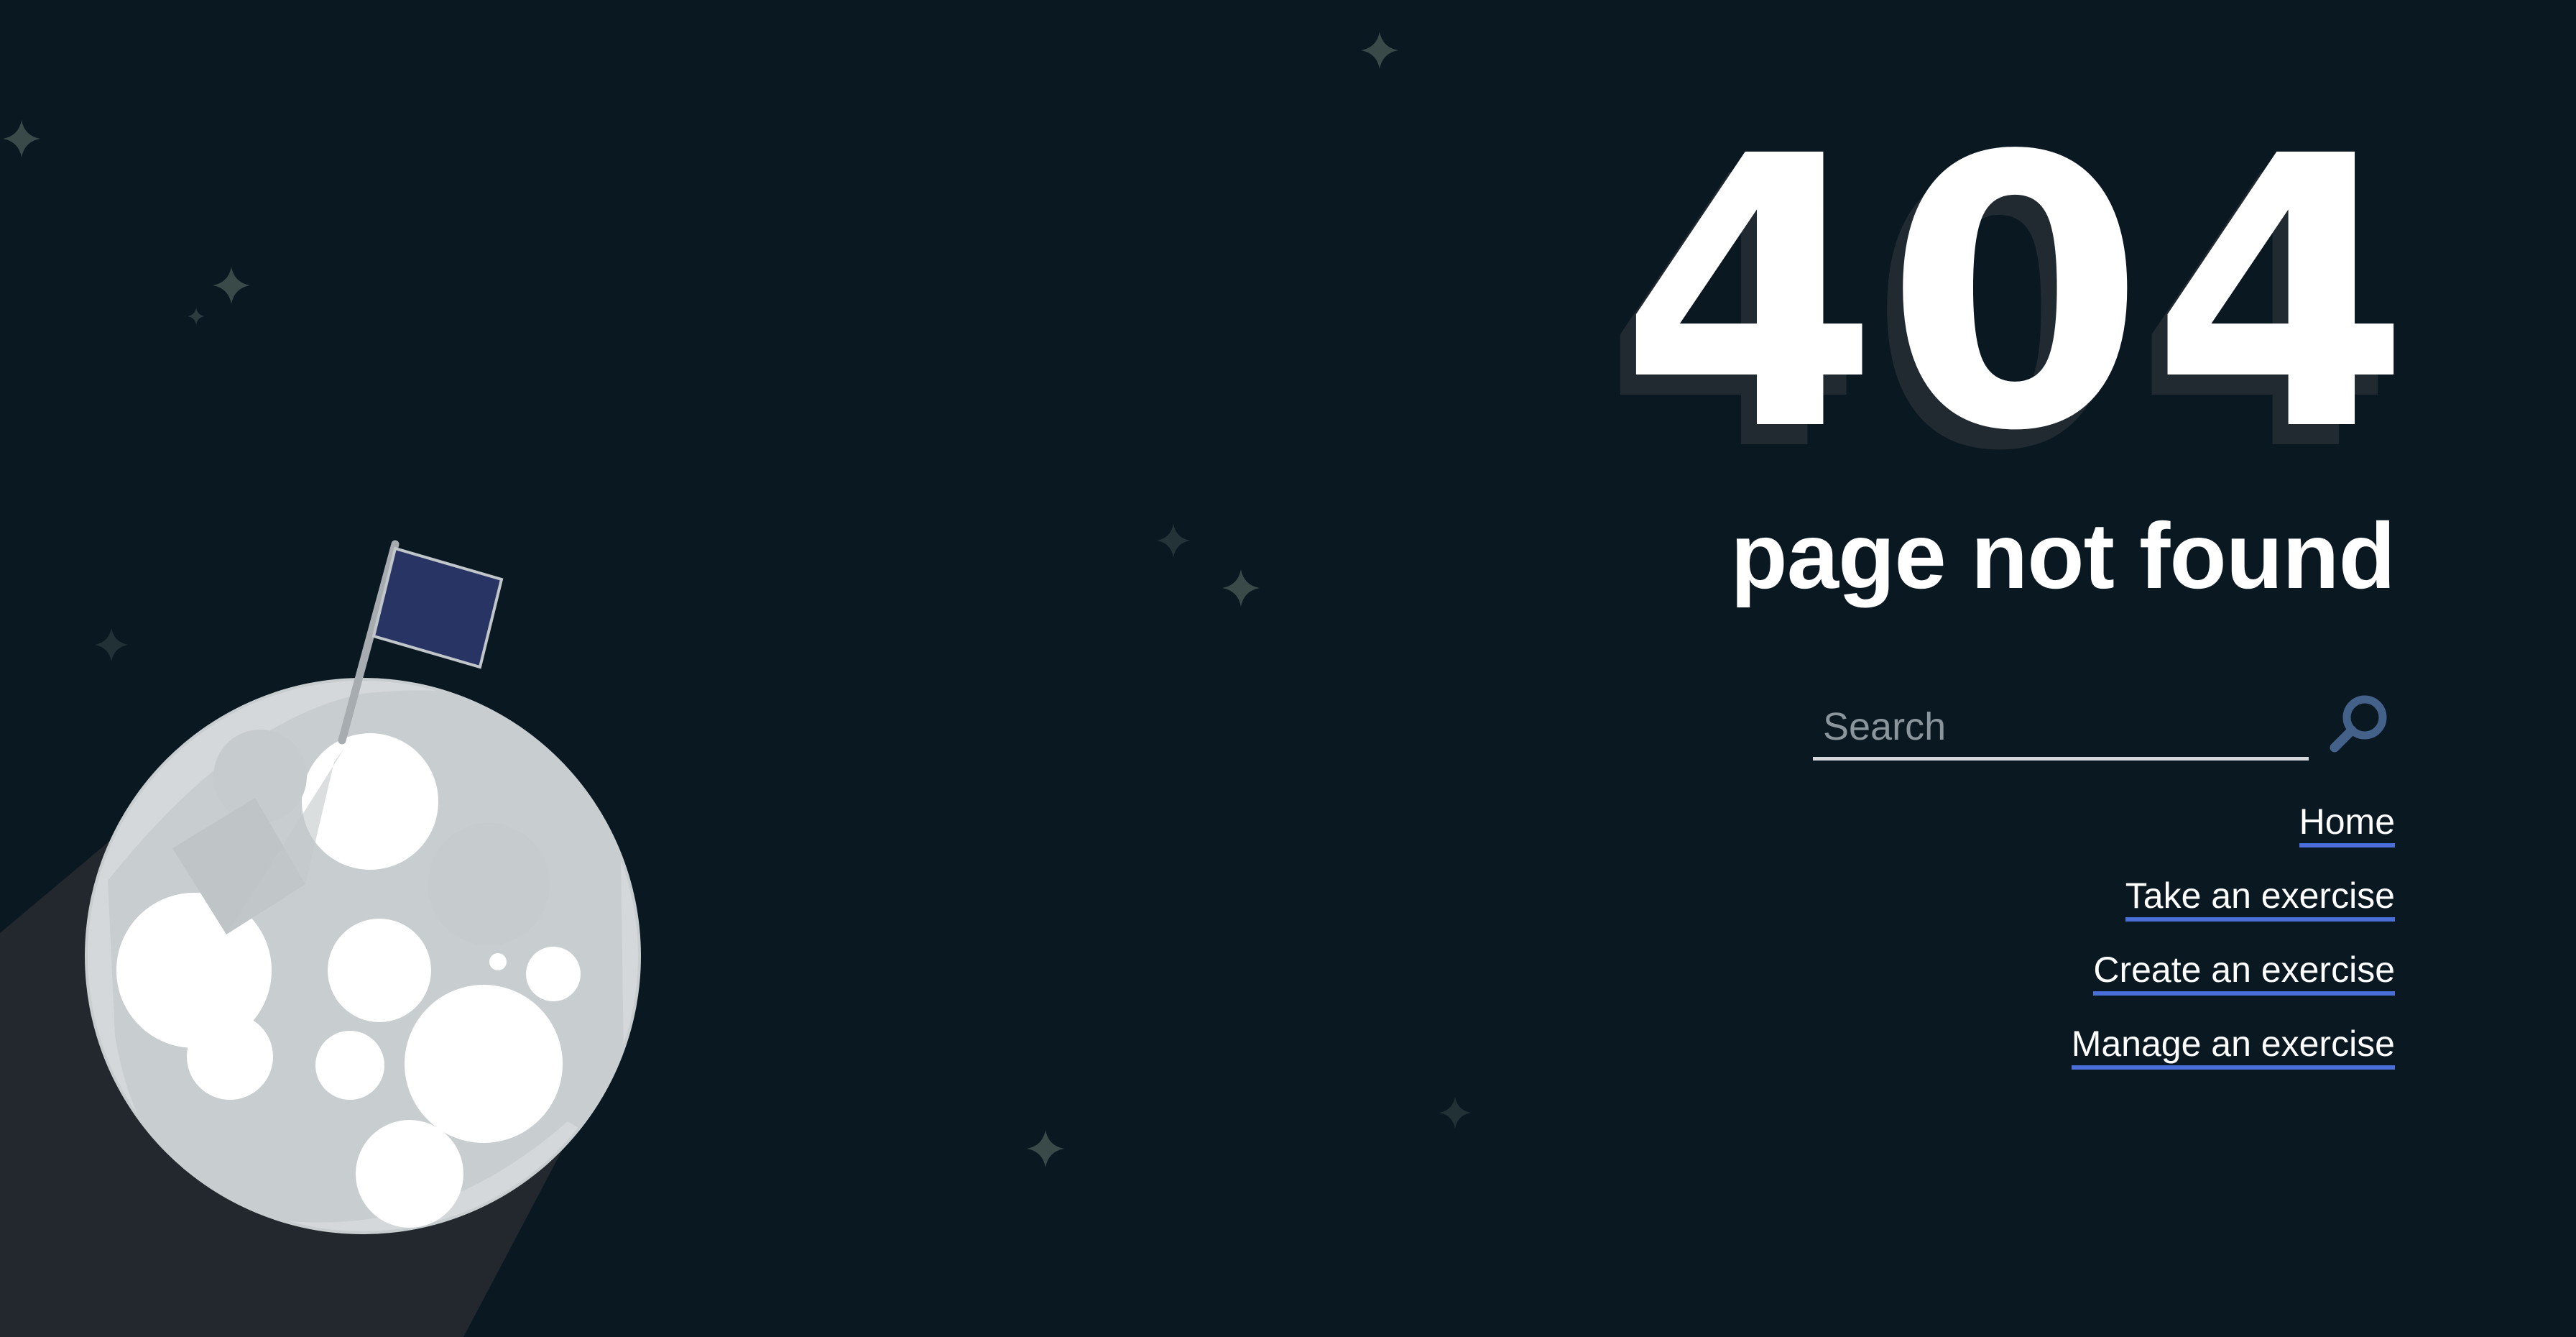 This screenshot has width=2576, height=1337. I want to click on create-exercise-link: Create an exercise, so click(2244, 973).